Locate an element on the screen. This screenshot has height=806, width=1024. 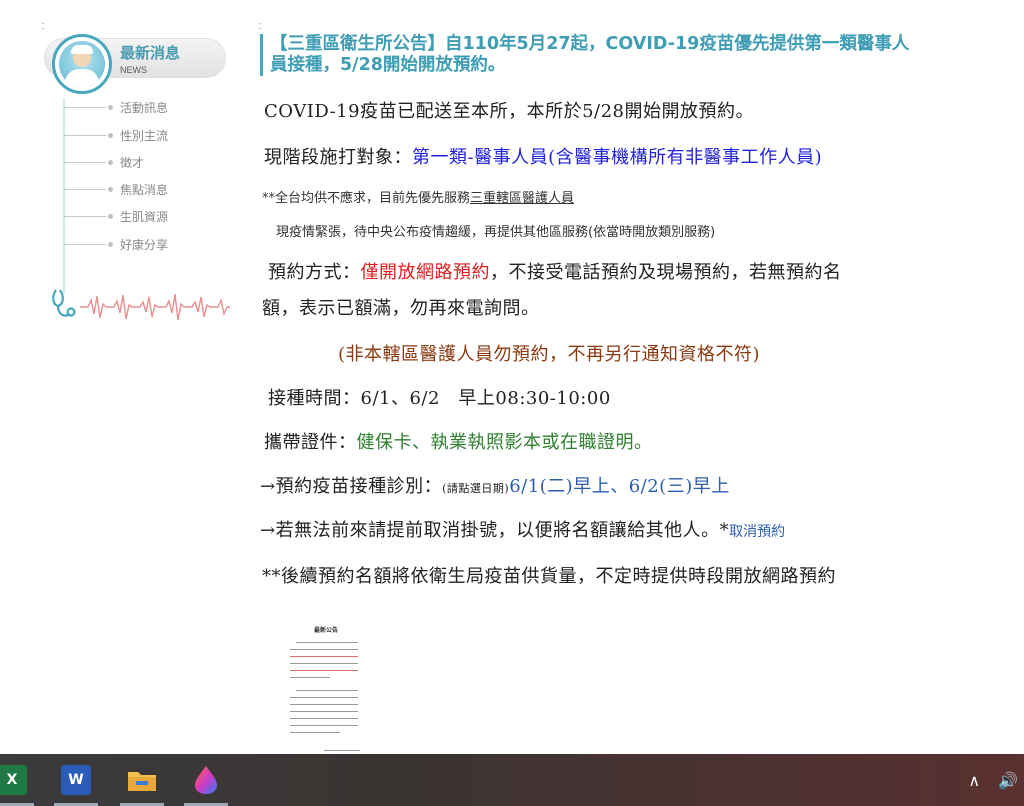
sidebar-item-label: 好康分享 is located at coordinates (144, 244).